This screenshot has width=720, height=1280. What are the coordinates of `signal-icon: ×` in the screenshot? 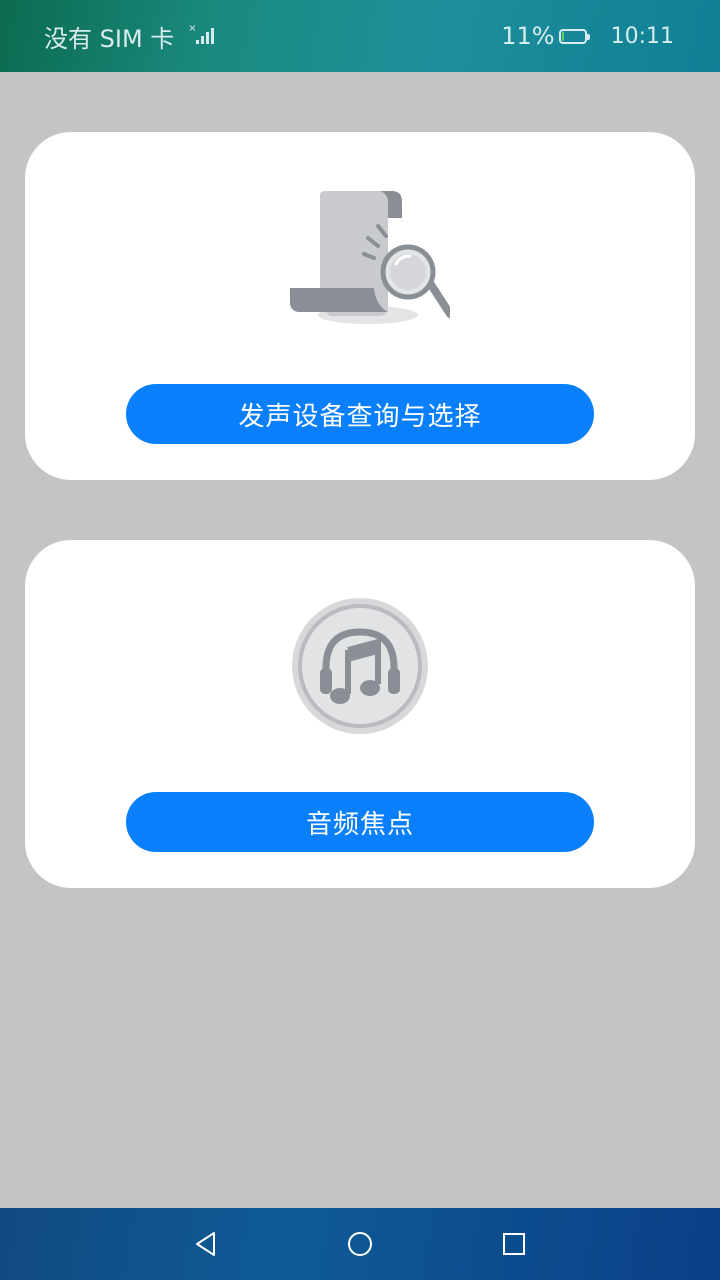 It's located at (201, 35).